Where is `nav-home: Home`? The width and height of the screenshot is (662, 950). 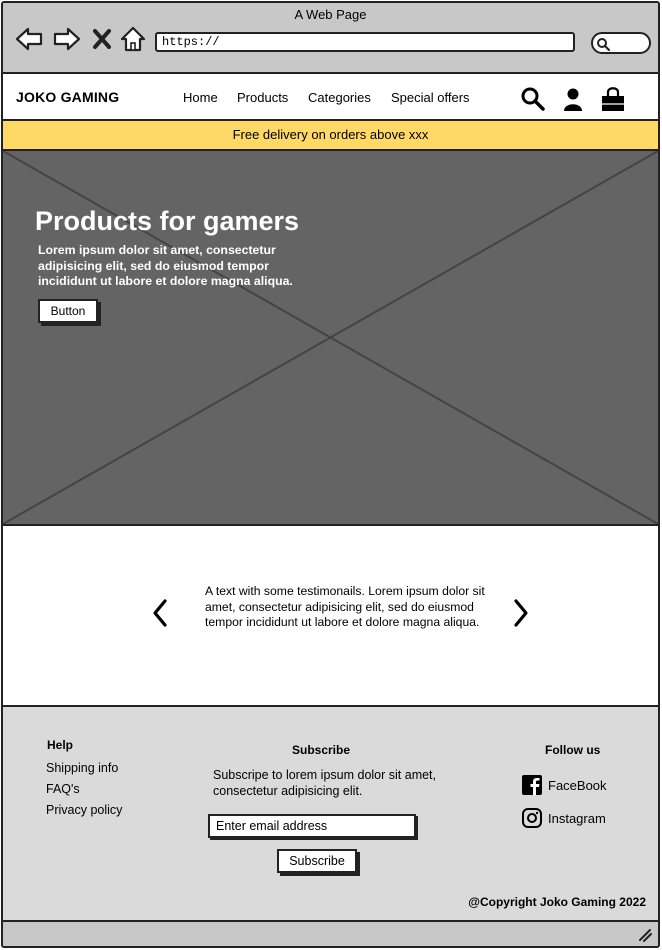
nav-home: Home is located at coordinates (200, 97).